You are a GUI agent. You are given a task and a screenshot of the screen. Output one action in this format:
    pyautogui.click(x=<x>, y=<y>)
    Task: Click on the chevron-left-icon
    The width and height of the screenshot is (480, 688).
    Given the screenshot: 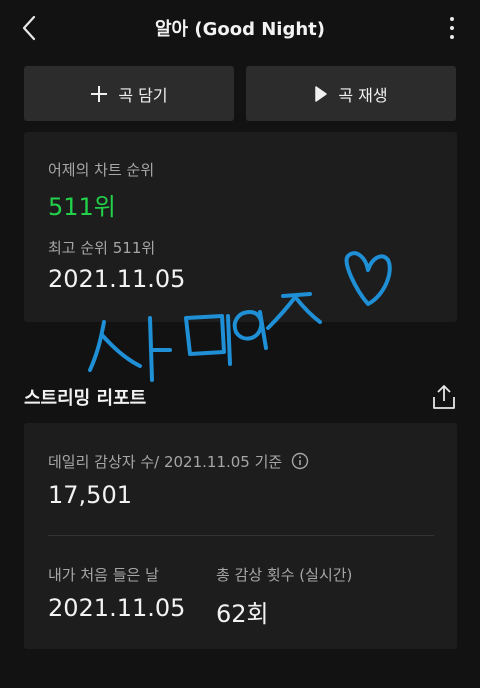 What is the action you would take?
    pyautogui.click(x=29, y=28)
    